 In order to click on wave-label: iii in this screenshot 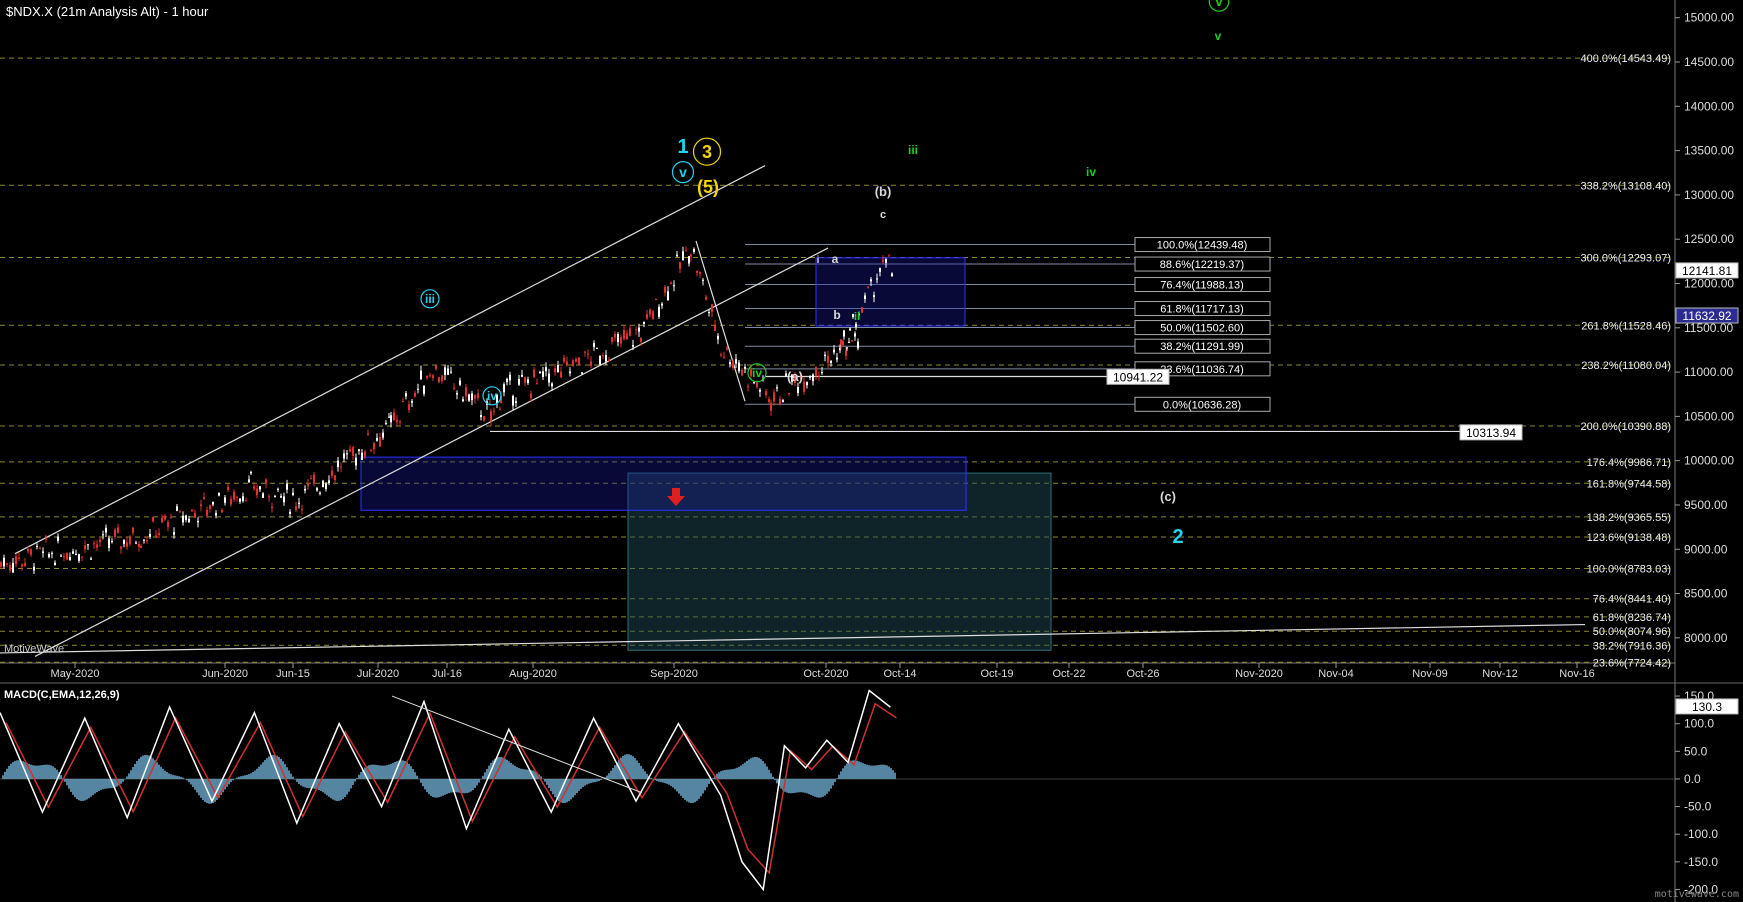, I will do `click(430, 299)`.